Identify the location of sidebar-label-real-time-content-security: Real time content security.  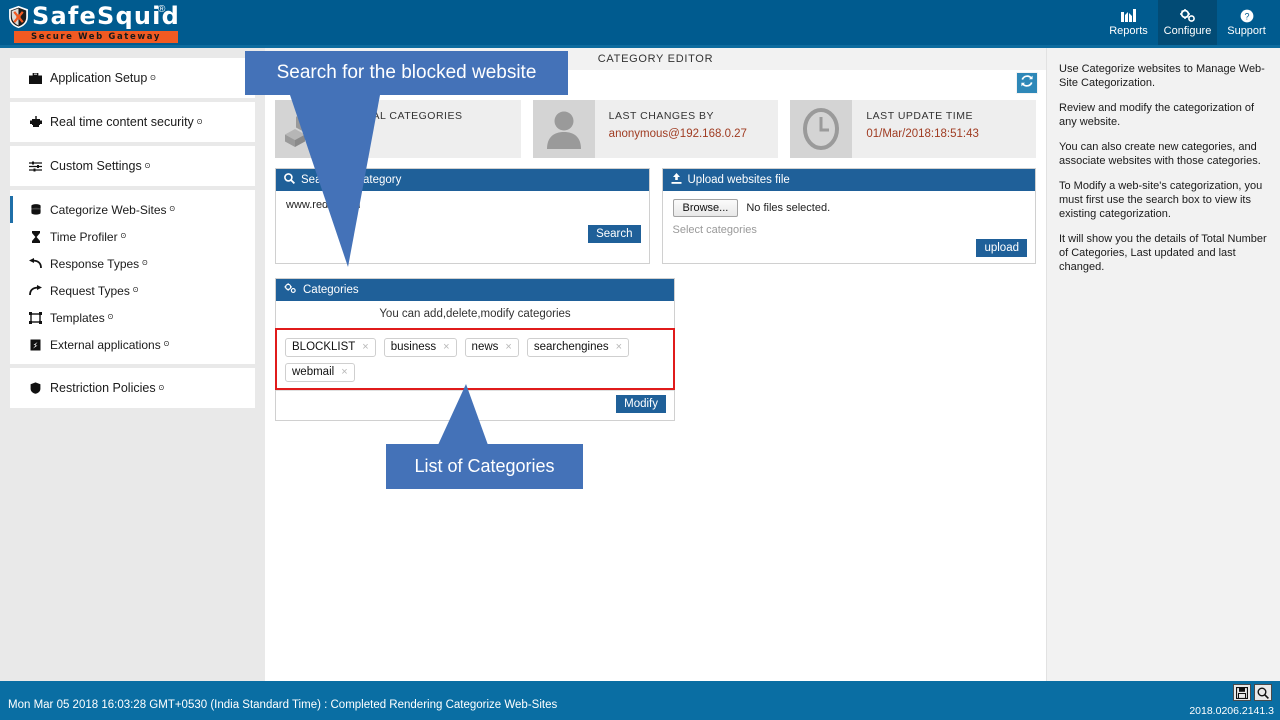
(122, 122).